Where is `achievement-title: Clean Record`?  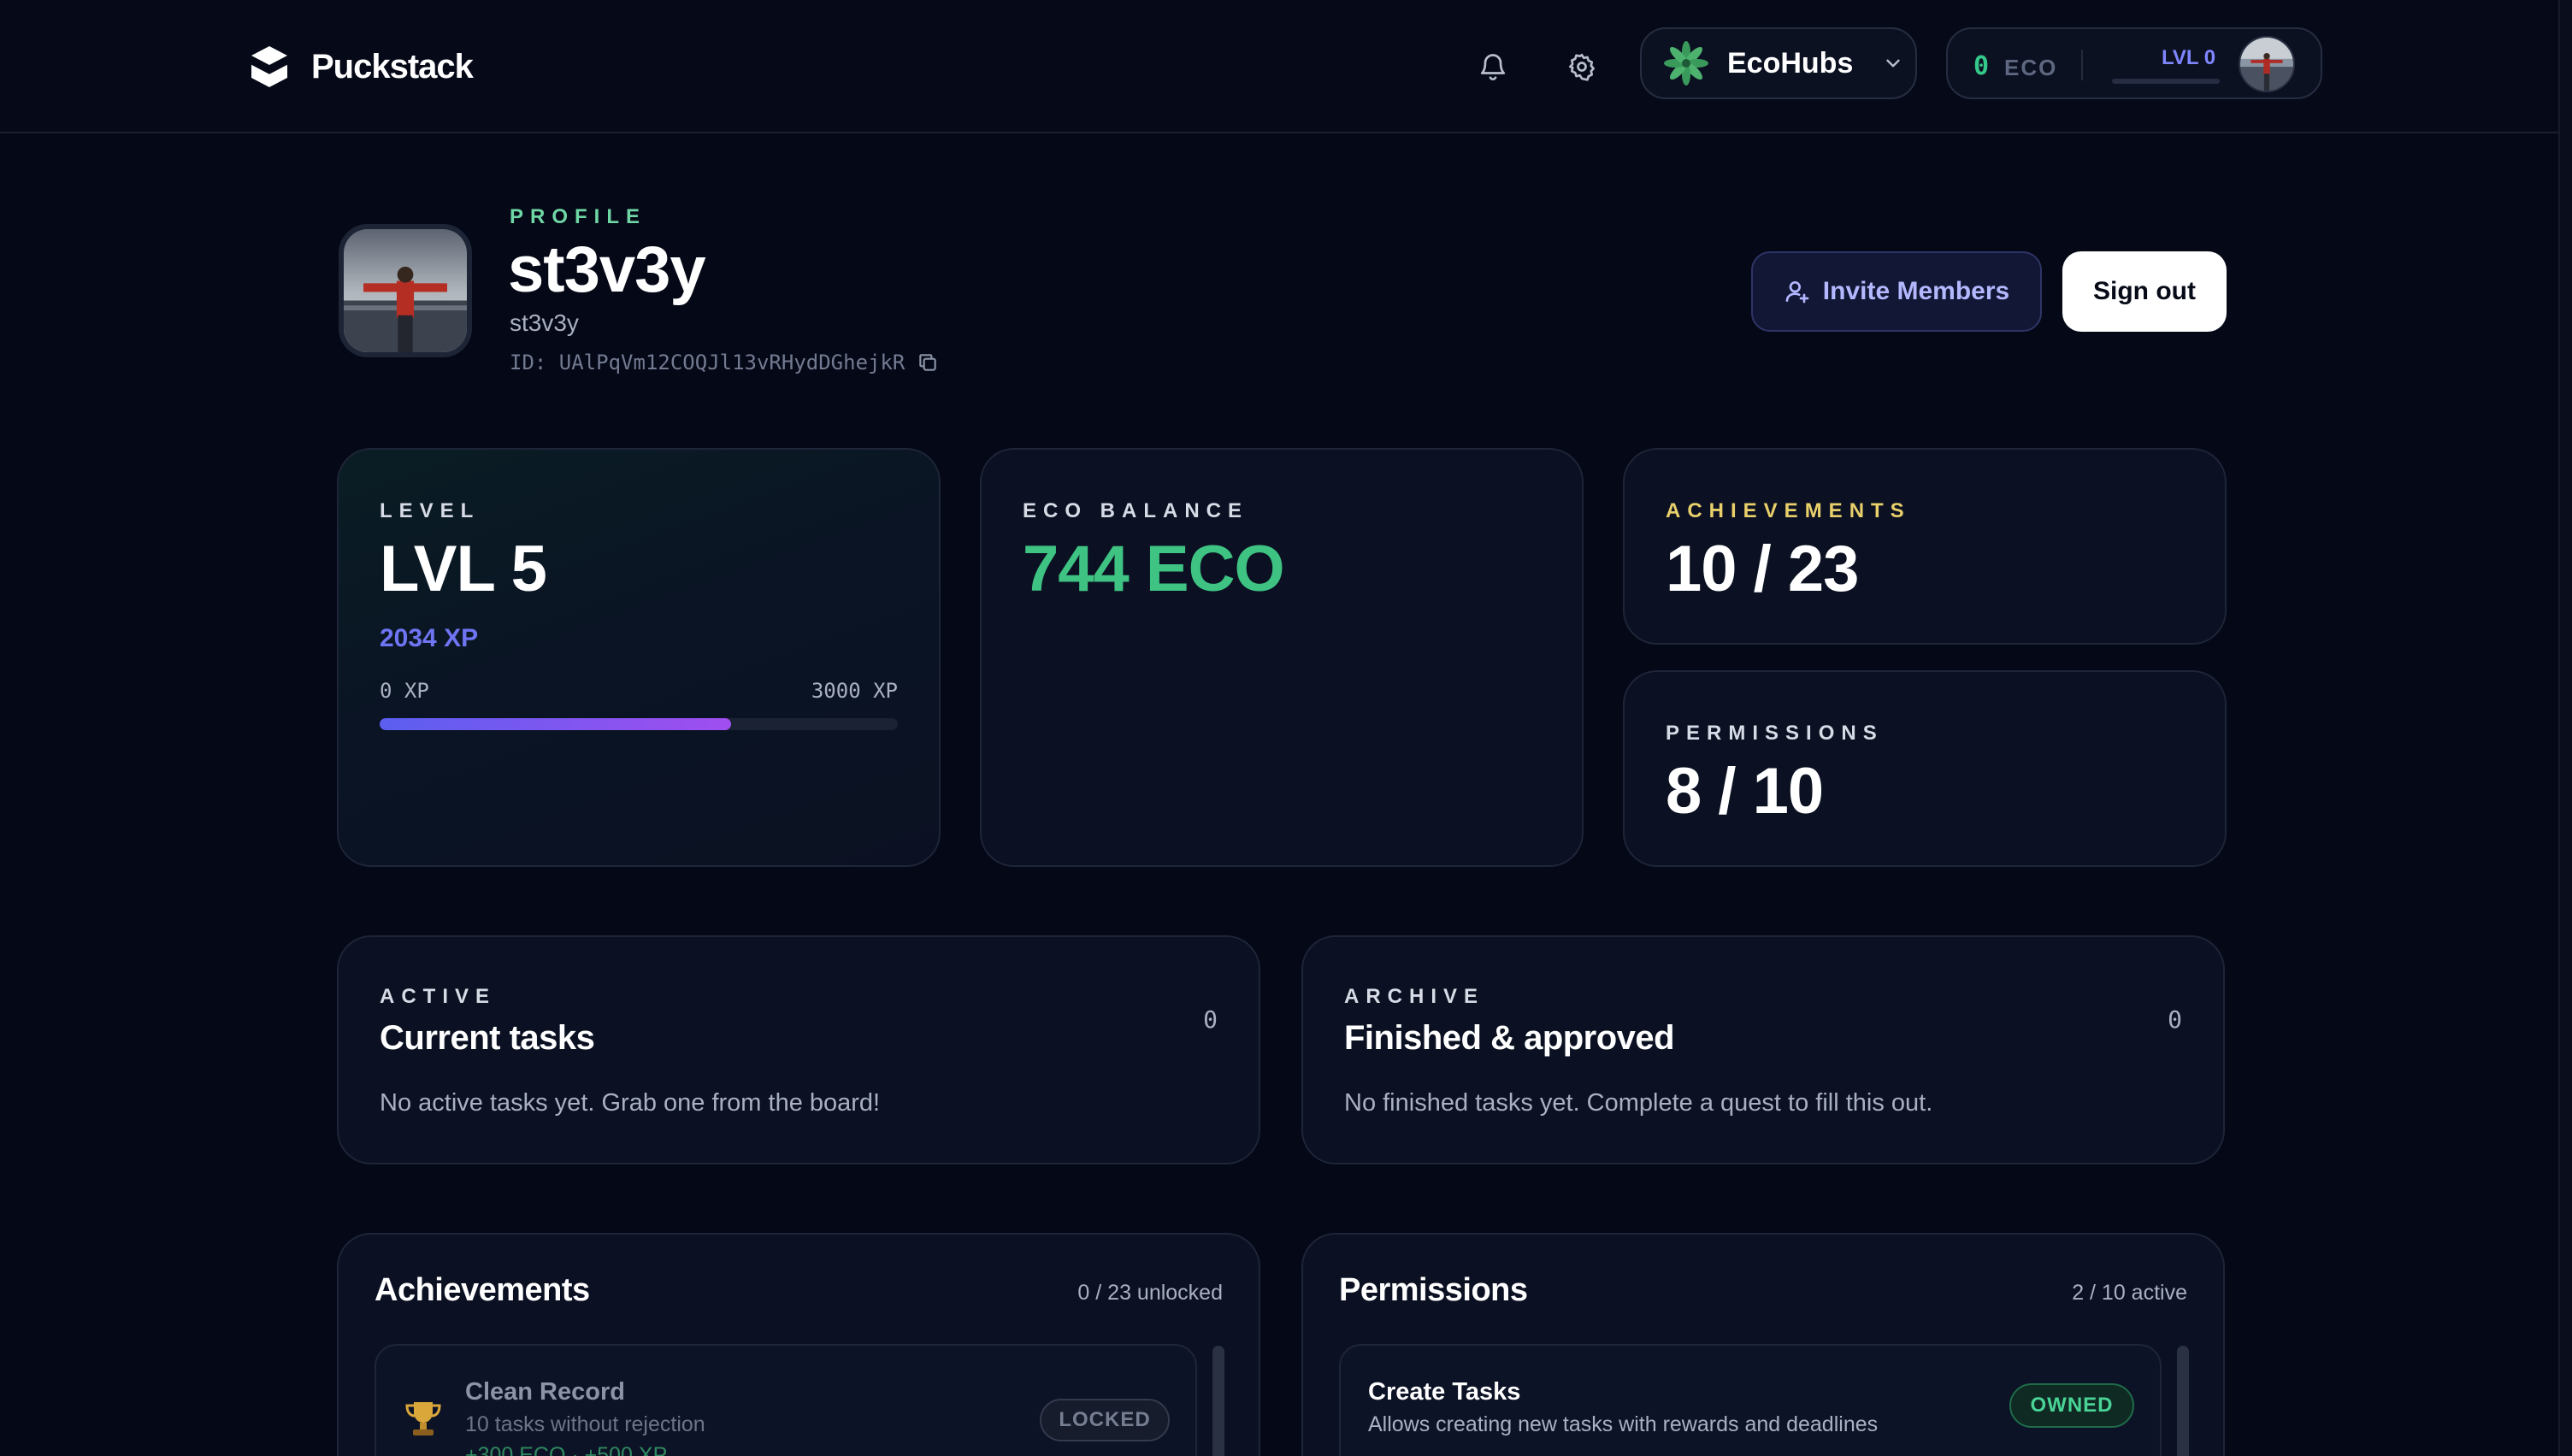
achievement-title: Clean Record is located at coordinates (545, 1392).